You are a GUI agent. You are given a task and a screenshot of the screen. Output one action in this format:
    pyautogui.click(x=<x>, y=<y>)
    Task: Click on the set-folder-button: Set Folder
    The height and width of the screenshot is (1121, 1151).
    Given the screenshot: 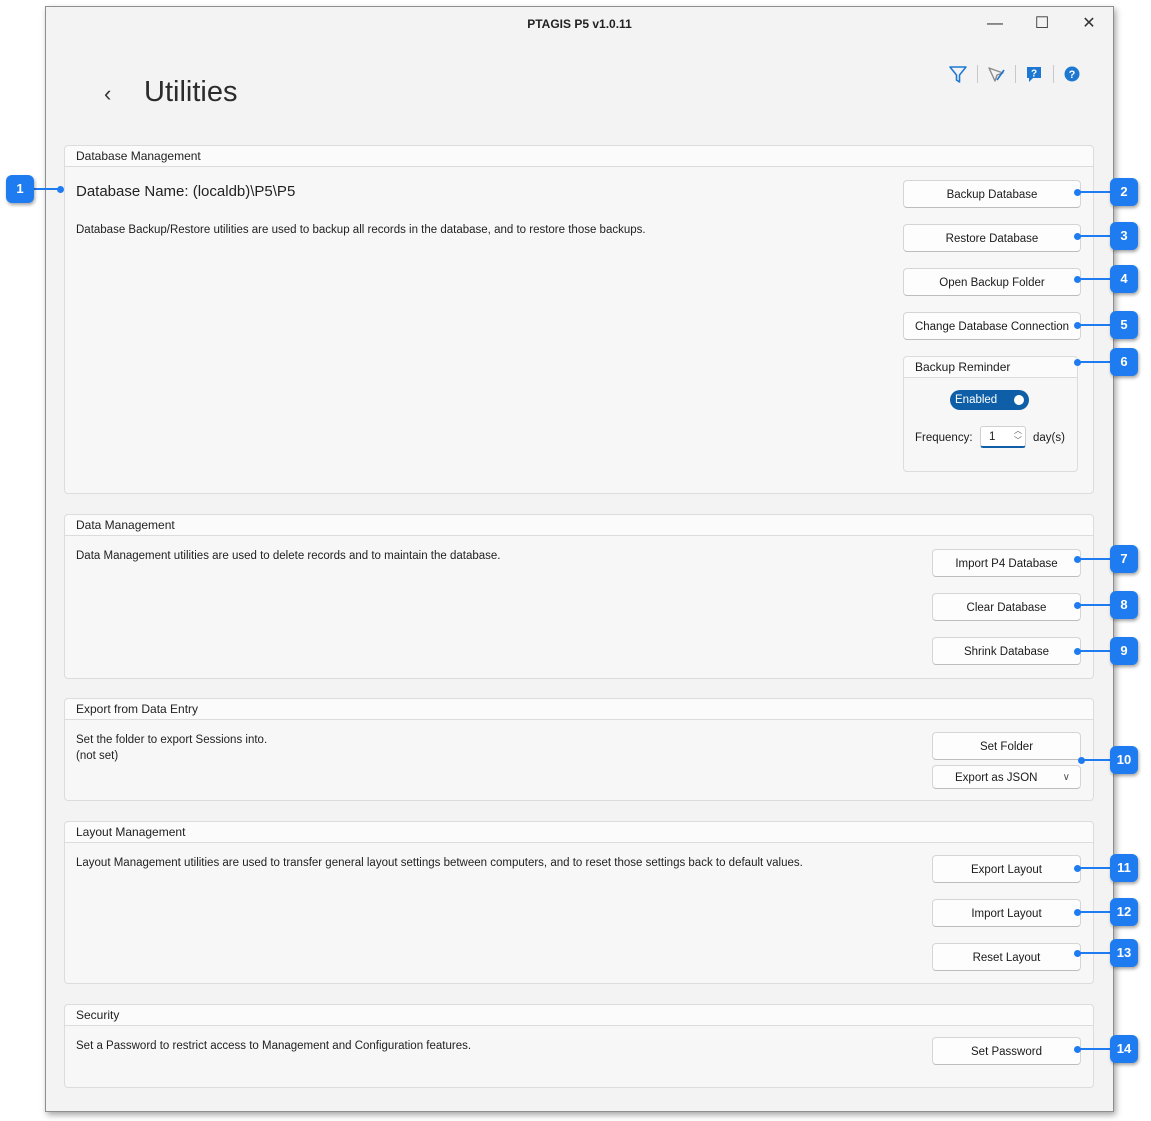 What is the action you would take?
    pyautogui.click(x=1006, y=746)
    